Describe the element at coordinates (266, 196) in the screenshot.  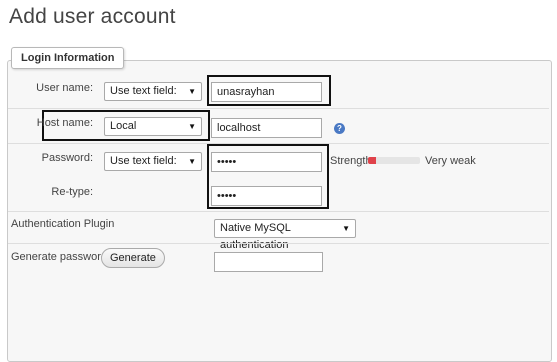
I see `retype-input: •••••` at that location.